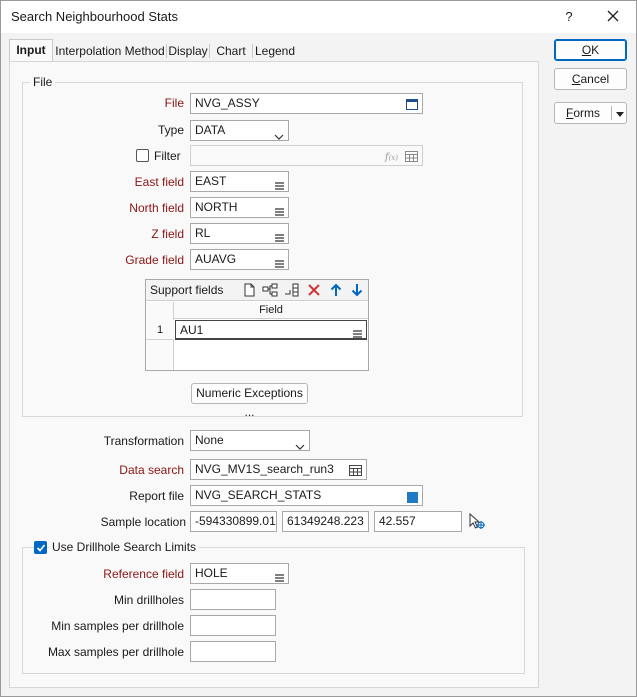 This screenshot has height=697, width=637. Describe the element at coordinates (143, 574) in the screenshot. I see `reference-field-label: Reference field` at that location.